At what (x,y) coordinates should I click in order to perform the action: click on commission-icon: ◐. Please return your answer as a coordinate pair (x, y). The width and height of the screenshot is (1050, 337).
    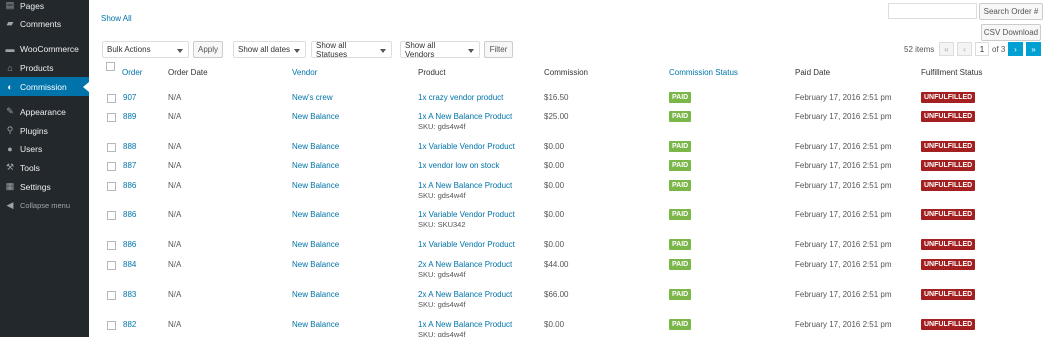
    Looking at the image, I should click on (10, 86).